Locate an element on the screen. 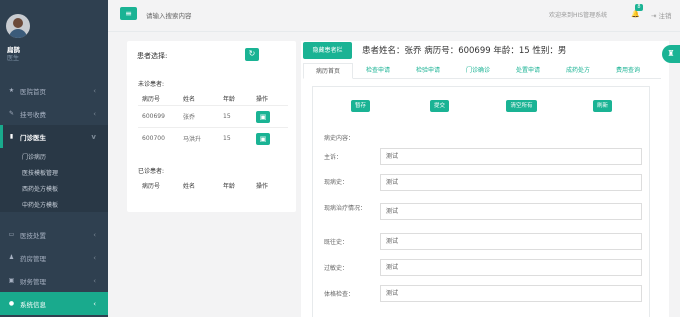 The height and width of the screenshot is (317, 680). sidebar-item-label: 医技处置 is located at coordinates (33, 235).